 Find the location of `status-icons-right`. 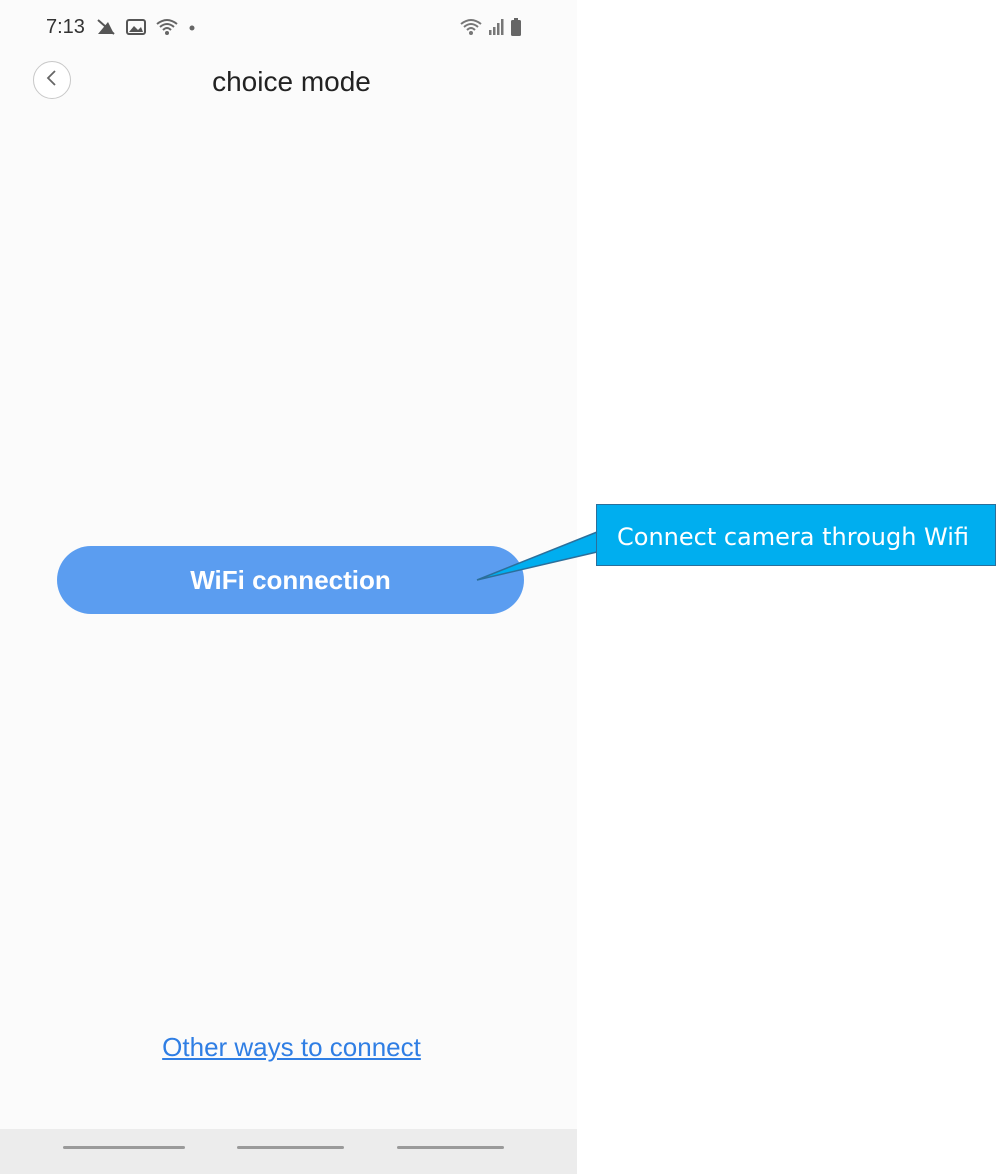

status-icons-right is located at coordinates (491, 29).